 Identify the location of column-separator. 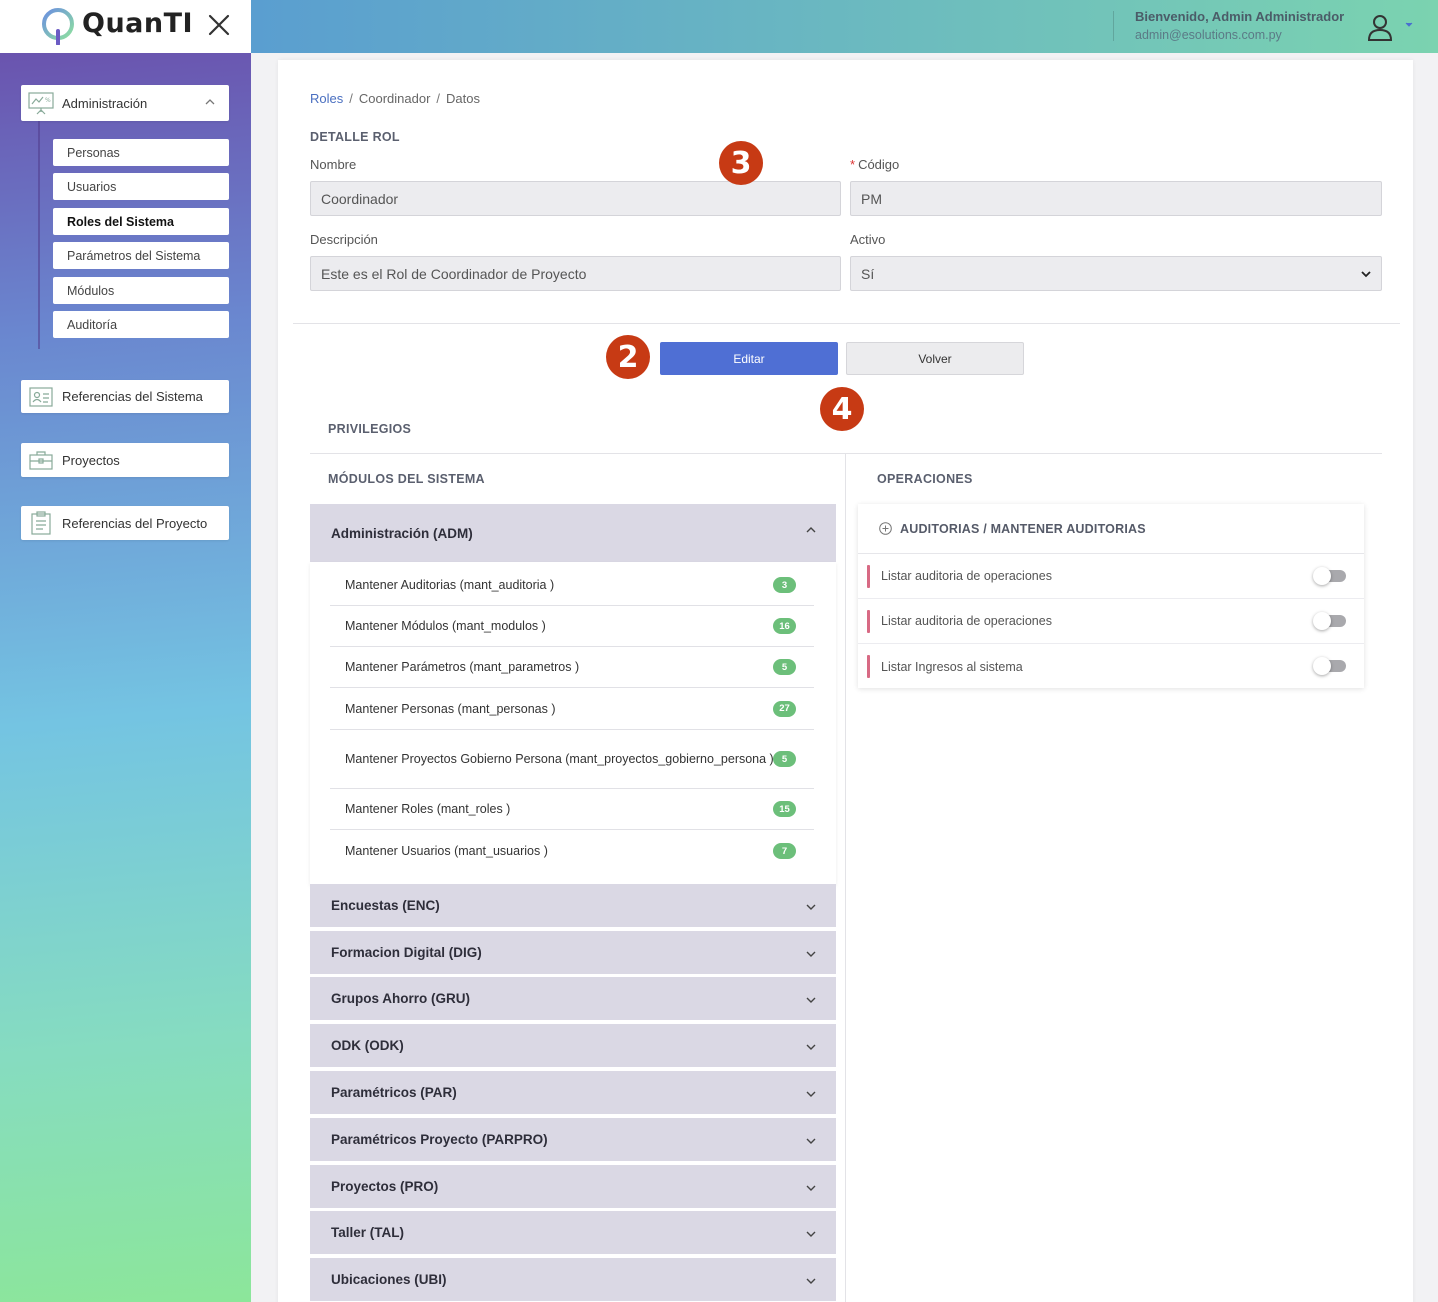
(845, 878).